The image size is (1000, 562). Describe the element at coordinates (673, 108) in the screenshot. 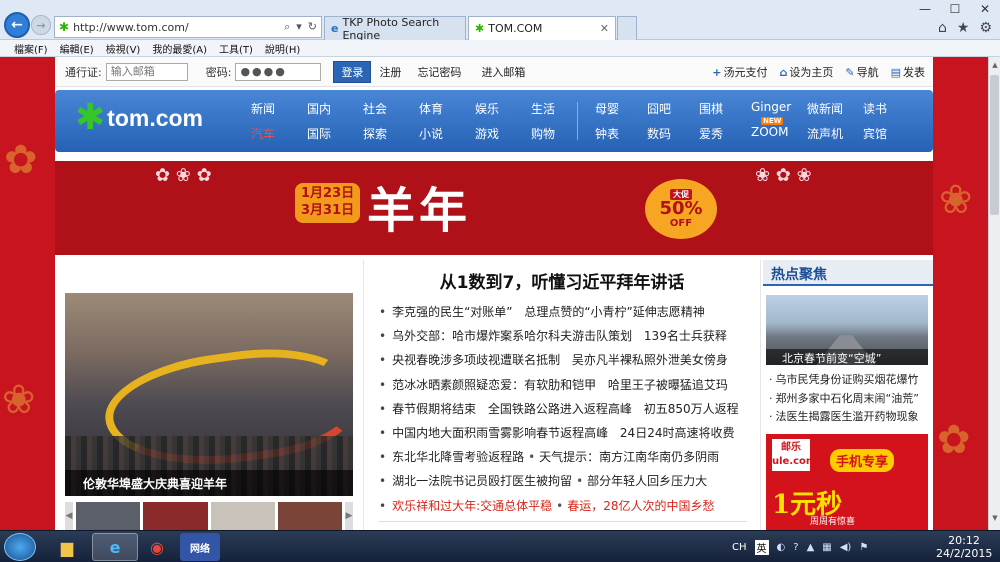

I see `nav-jiongba: 囧吧` at that location.